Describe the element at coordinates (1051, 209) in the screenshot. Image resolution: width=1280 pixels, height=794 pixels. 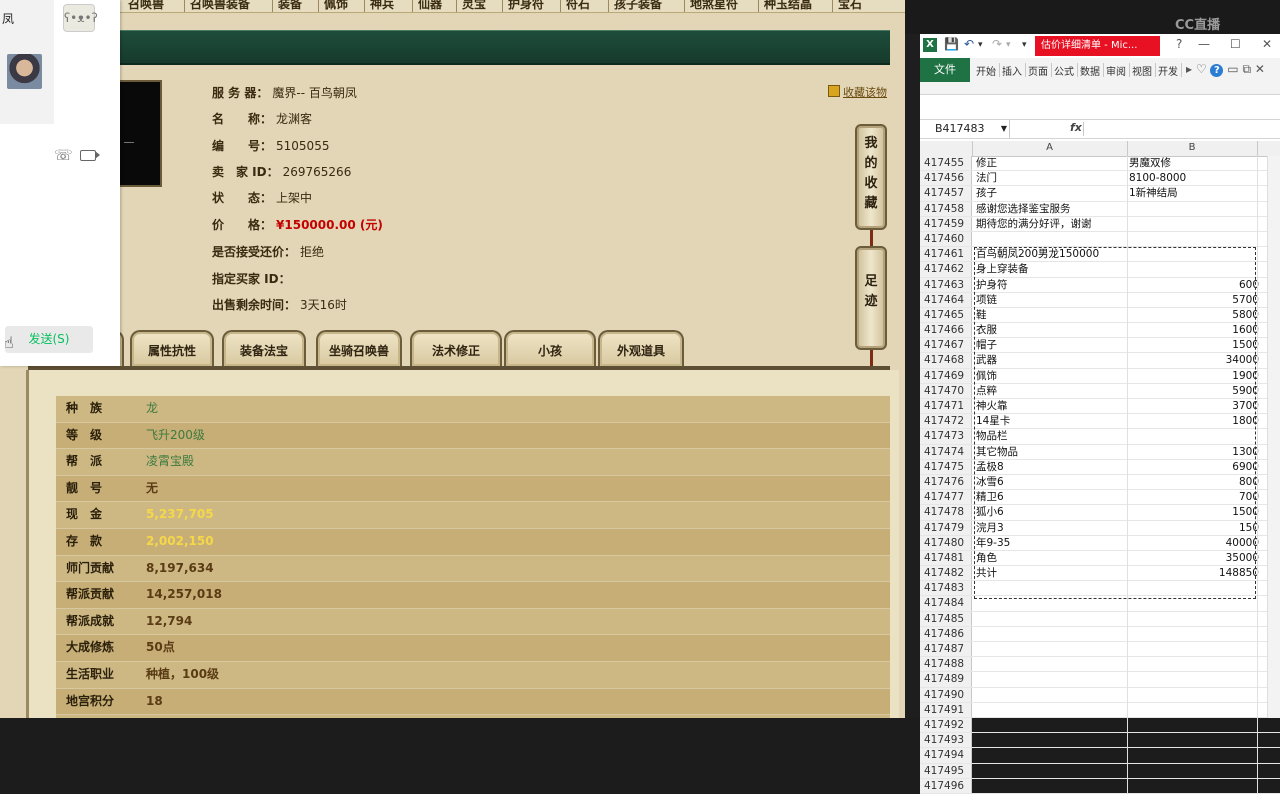
I see `cell-a: 感谢您选择鉴宝服务` at that location.